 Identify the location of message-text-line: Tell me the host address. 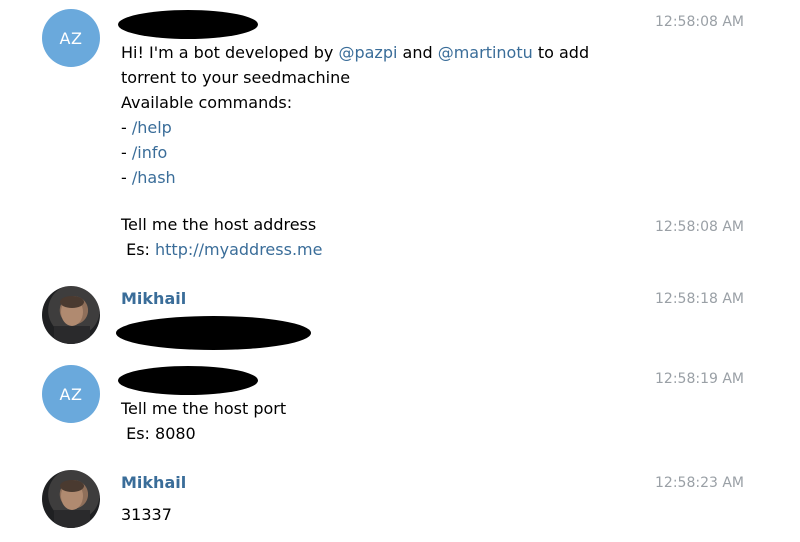
(219, 224).